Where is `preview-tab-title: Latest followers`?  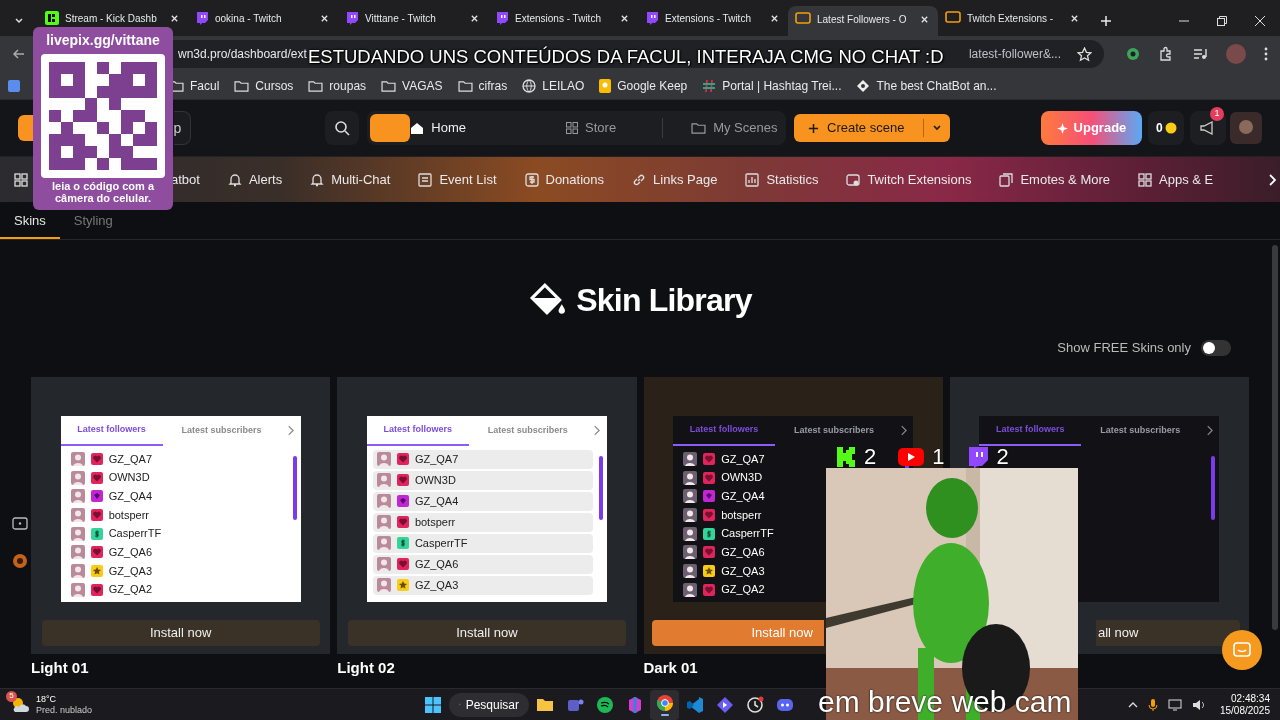
preview-tab-title: Latest followers is located at coordinates (417, 430).